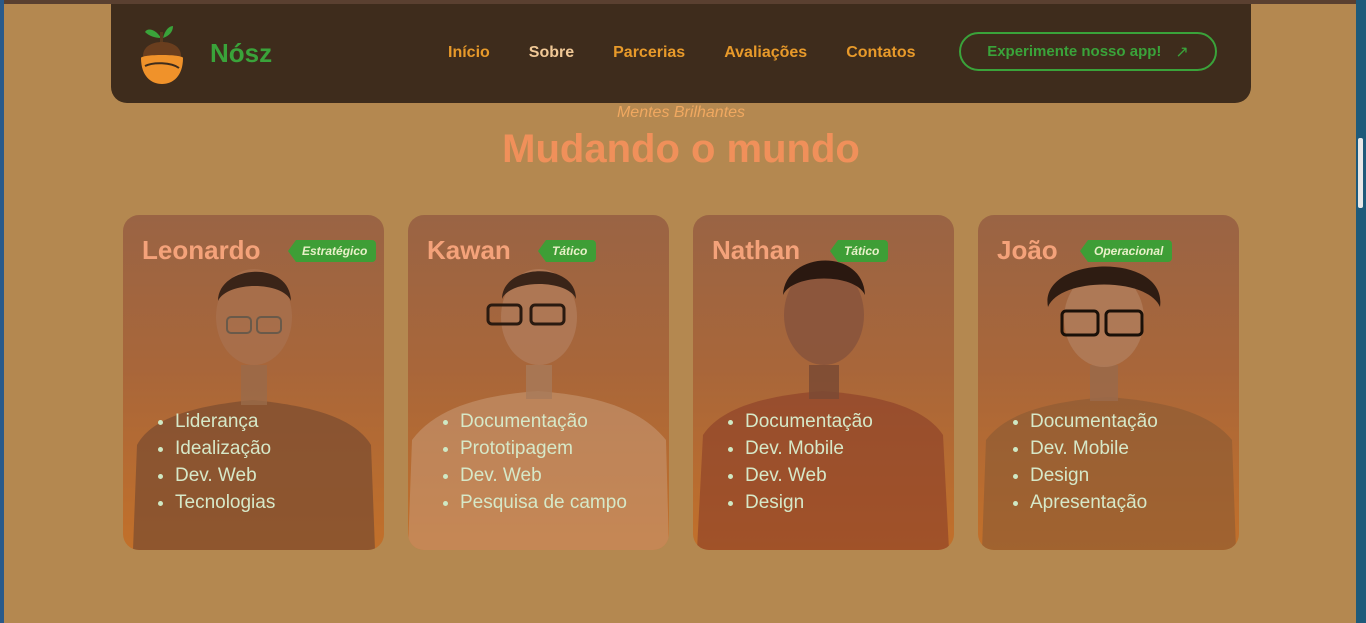 The image size is (1366, 623). I want to click on skills-list: Documentação Dev. Mobile Dev. Web Design, so click(799, 462).